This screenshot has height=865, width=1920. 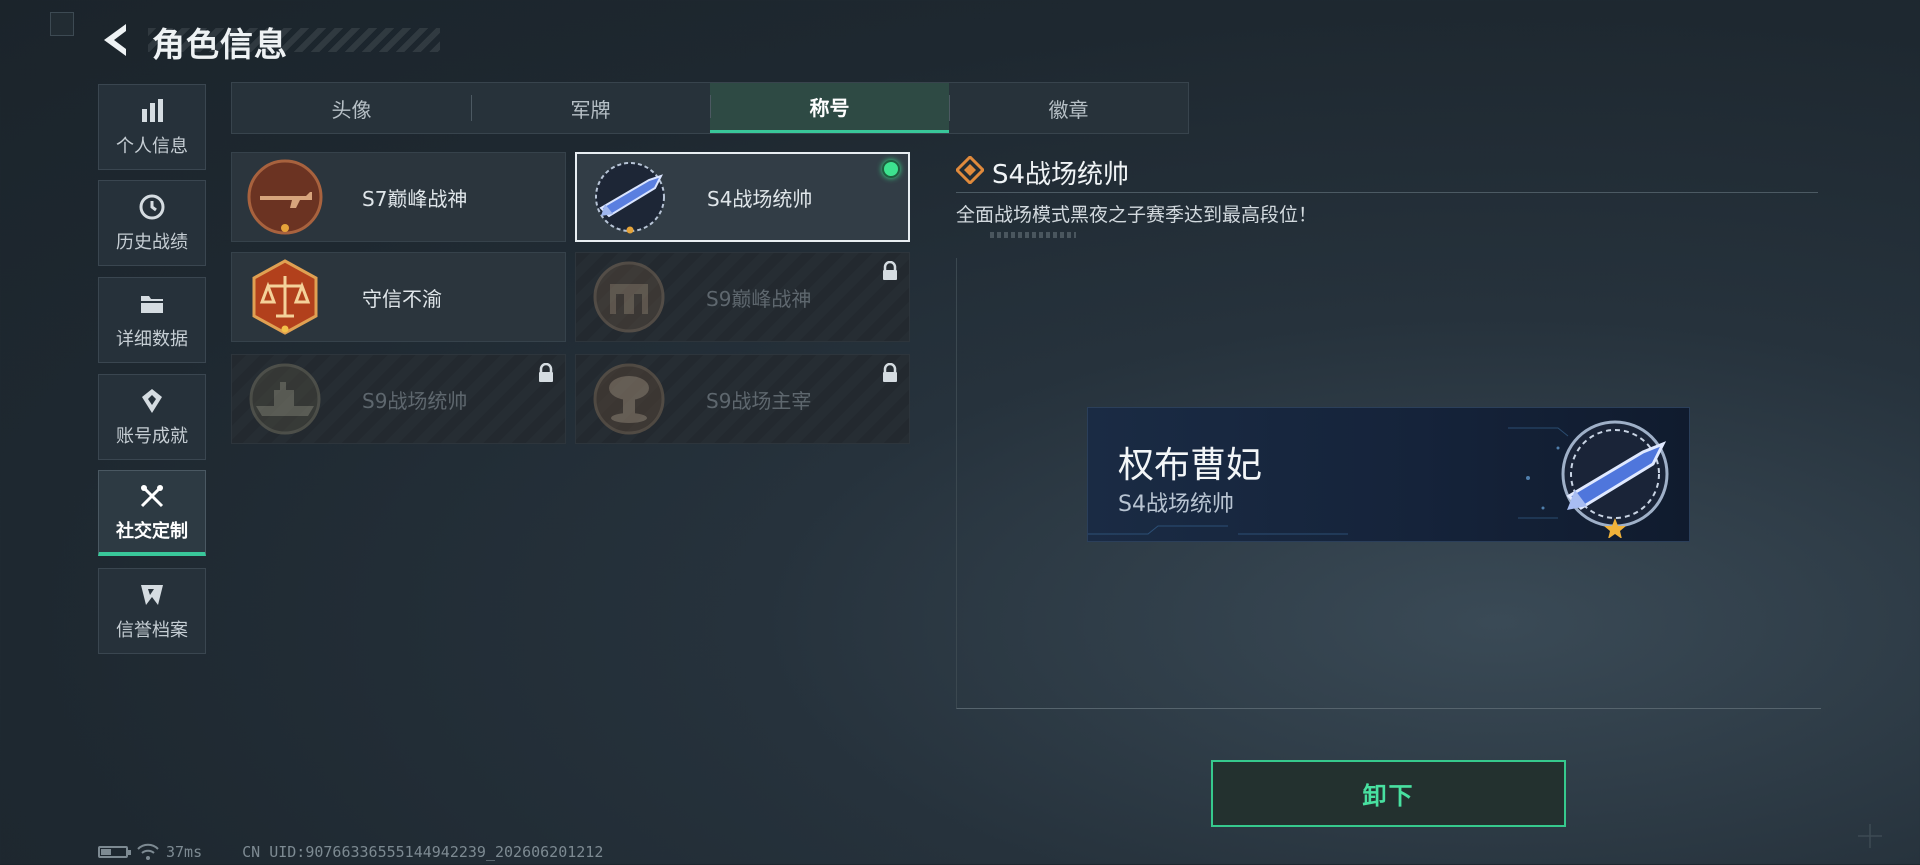 What do you see at coordinates (152, 339) in the screenshot?
I see `sidebar-item-label: 详细数据` at bounding box center [152, 339].